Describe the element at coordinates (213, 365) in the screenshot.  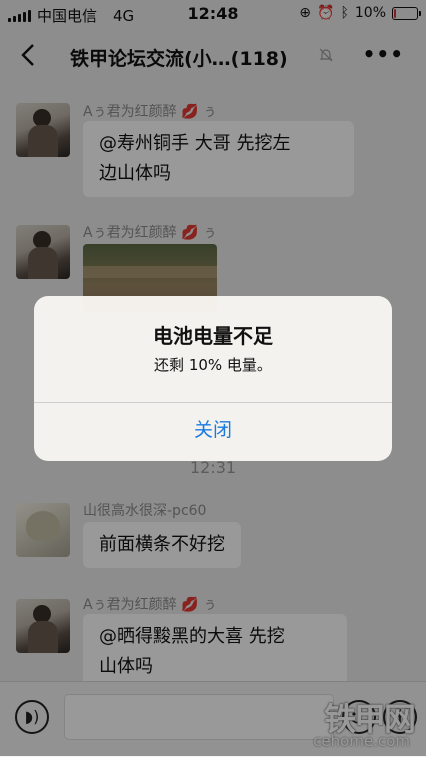
I see `alert-message: 还剩 10% 电量。` at that location.